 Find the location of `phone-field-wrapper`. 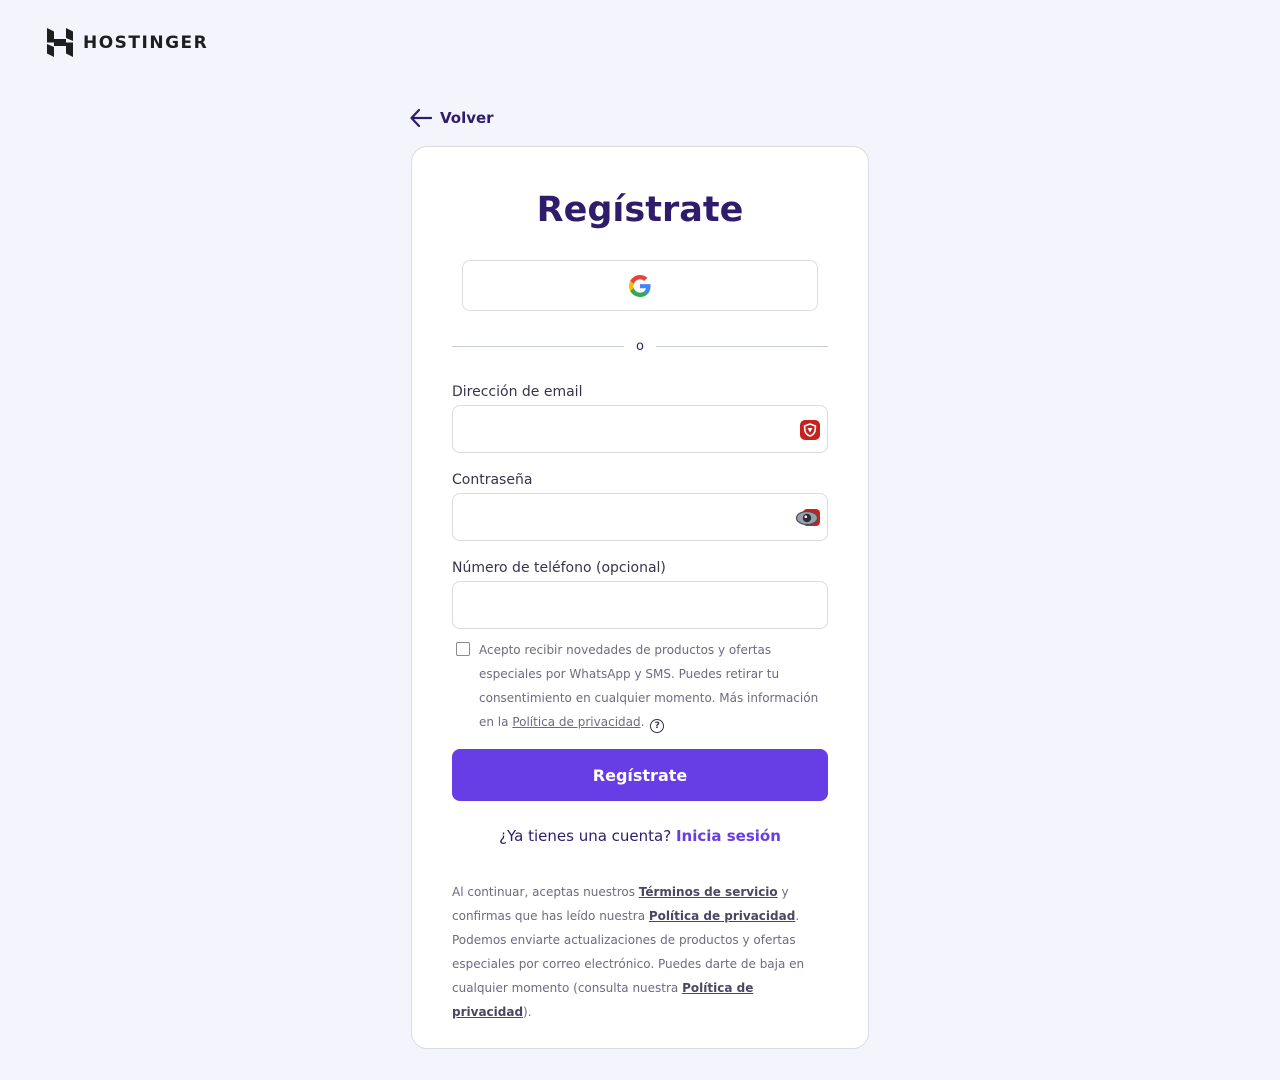

phone-field-wrapper is located at coordinates (640, 605).